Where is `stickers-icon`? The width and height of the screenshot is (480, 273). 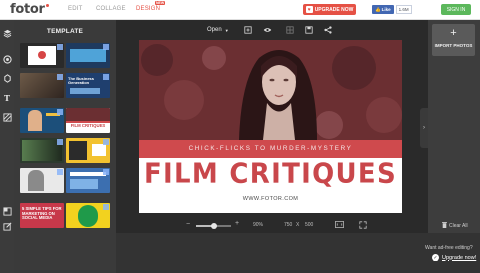 stickers-icon is located at coordinates (7, 78).